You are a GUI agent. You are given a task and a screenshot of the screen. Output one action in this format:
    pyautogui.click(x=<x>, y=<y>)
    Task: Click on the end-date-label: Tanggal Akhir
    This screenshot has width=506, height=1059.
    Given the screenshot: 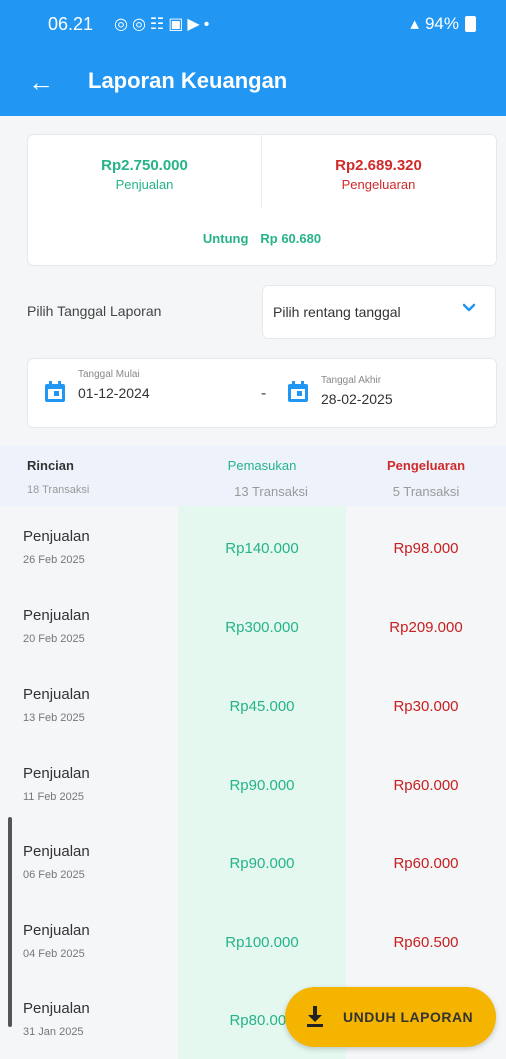 What is the action you would take?
    pyautogui.click(x=351, y=380)
    